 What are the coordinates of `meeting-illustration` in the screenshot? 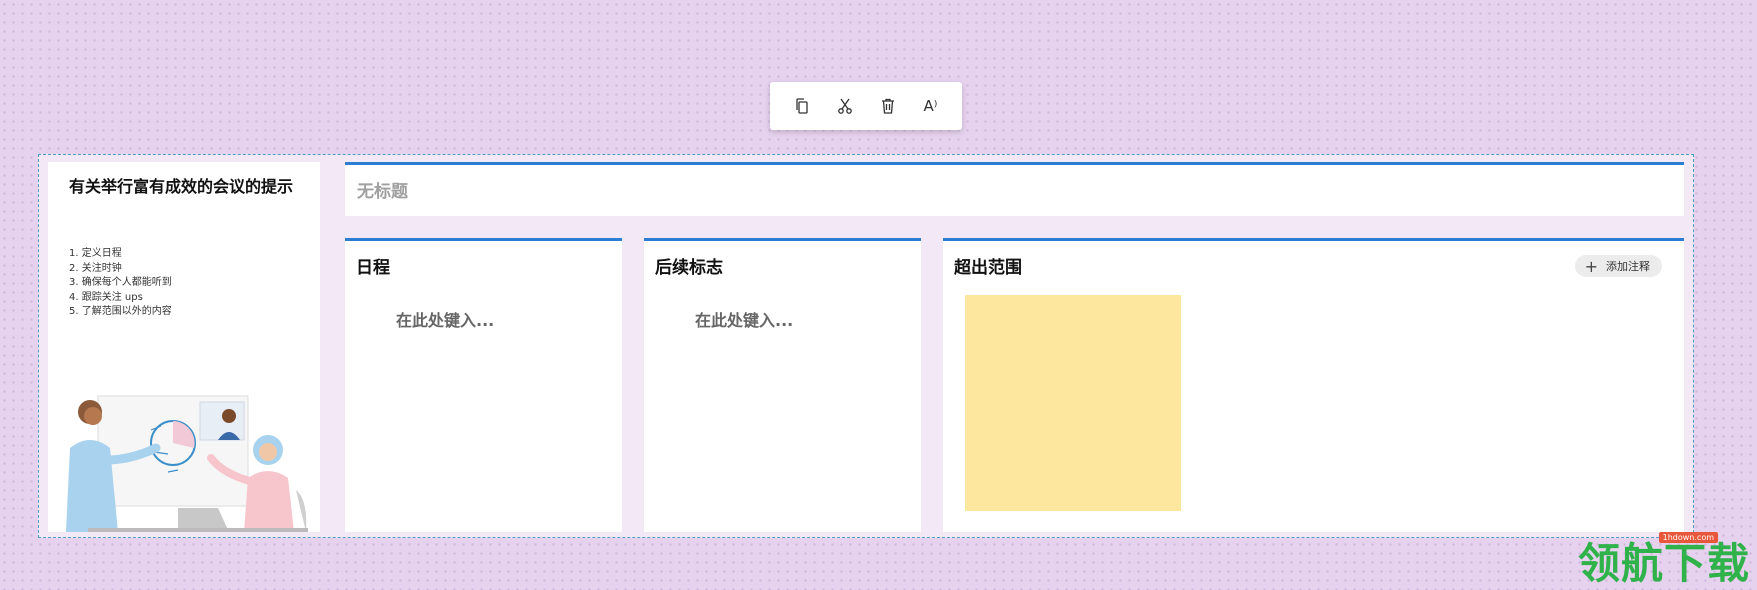 It's located at (187, 463).